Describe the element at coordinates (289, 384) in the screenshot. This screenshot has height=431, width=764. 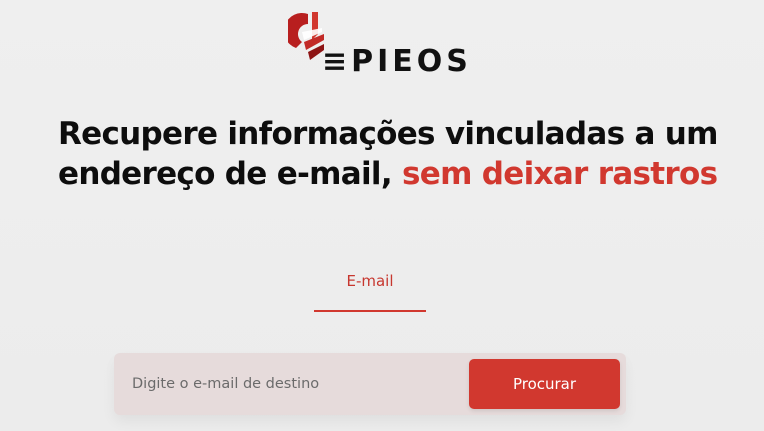
I see `email-search-input` at that location.